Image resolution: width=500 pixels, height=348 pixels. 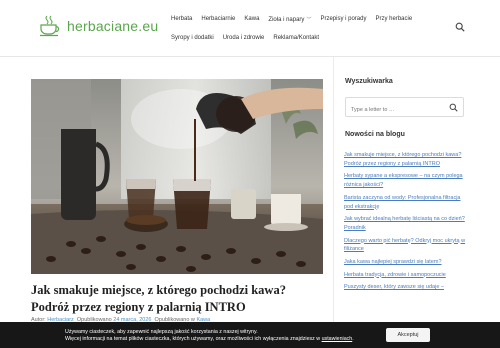 I want to click on nav-item-label: Zioła i napary, so click(x=286, y=19).